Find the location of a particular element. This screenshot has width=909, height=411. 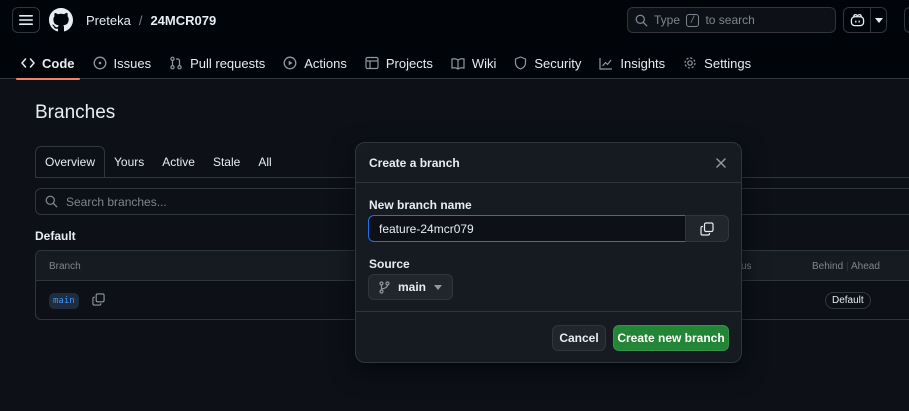

header-overflow-button is located at coordinates (906, 20).